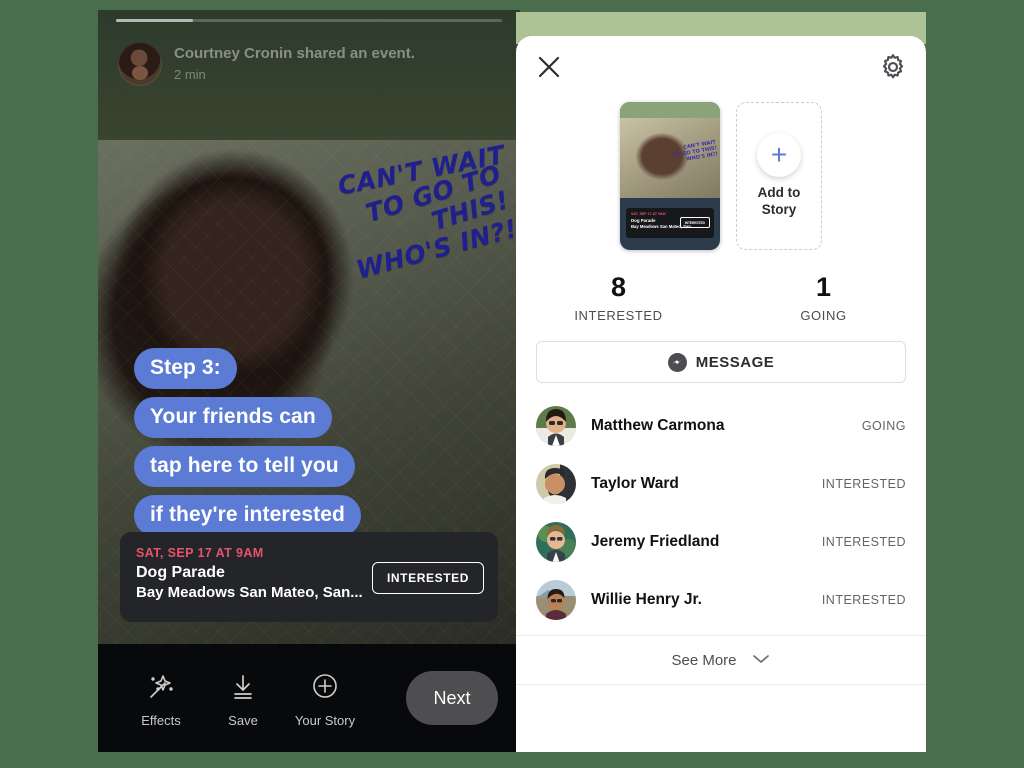 The image size is (1024, 768). What do you see at coordinates (658, 425) in the screenshot?
I see `attendee-name: Matthew Carmona` at bounding box center [658, 425].